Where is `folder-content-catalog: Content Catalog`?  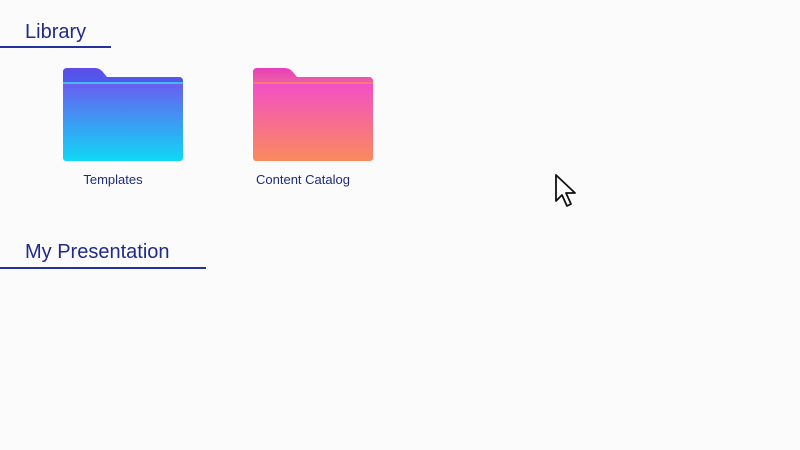 folder-content-catalog: Content Catalog is located at coordinates (303, 133).